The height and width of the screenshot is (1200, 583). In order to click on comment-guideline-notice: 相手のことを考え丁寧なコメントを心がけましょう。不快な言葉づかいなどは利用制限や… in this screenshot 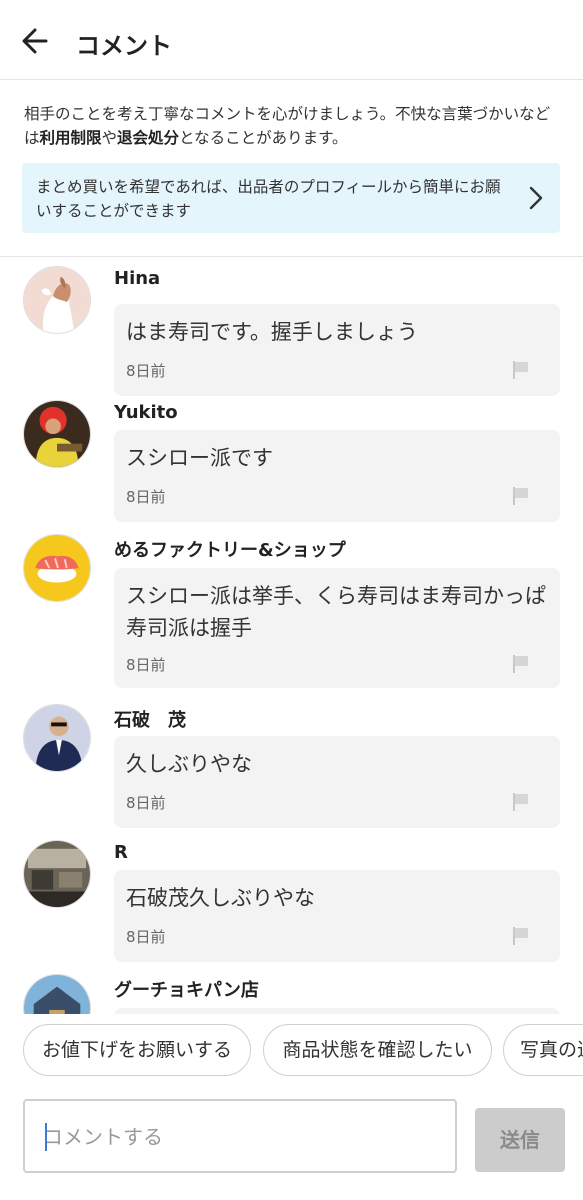, I will do `click(294, 126)`.